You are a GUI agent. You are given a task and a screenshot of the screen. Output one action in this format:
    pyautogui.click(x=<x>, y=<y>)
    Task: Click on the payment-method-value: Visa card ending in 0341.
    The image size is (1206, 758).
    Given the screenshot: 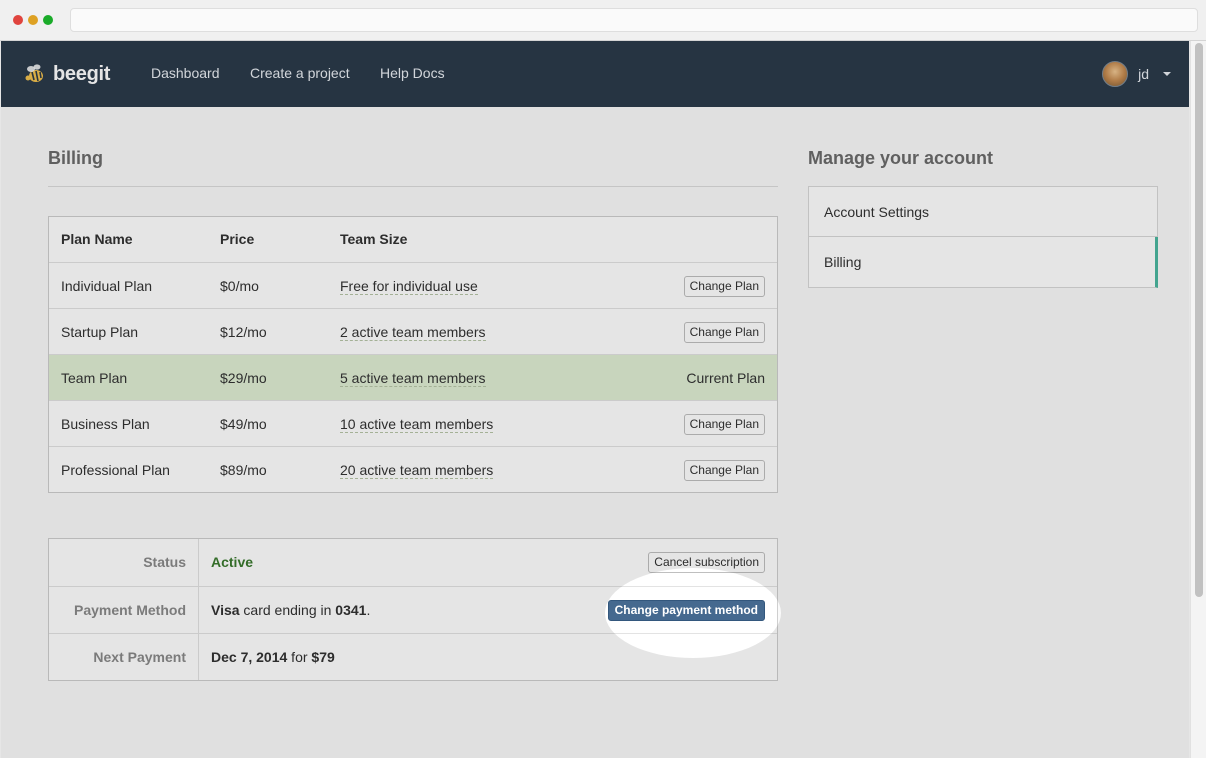 What is the action you would take?
    pyautogui.click(x=290, y=610)
    